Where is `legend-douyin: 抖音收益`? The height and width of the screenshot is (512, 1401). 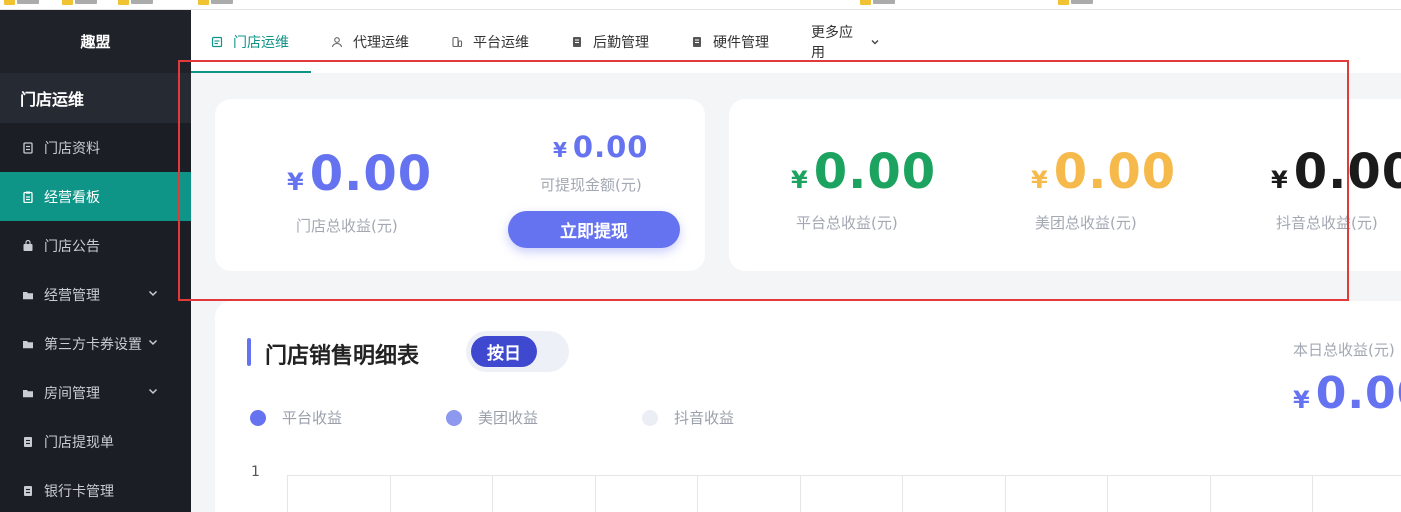 legend-douyin: 抖音收益 is located at coordinates (688, 417).